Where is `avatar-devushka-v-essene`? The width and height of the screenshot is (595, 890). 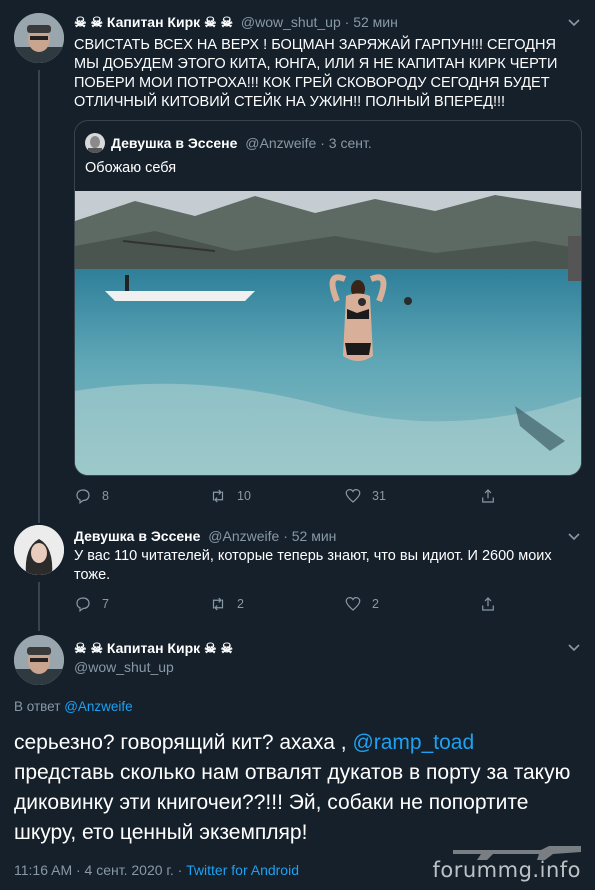
avatar-devushka-v-essene is located at coordinates (39, 550).